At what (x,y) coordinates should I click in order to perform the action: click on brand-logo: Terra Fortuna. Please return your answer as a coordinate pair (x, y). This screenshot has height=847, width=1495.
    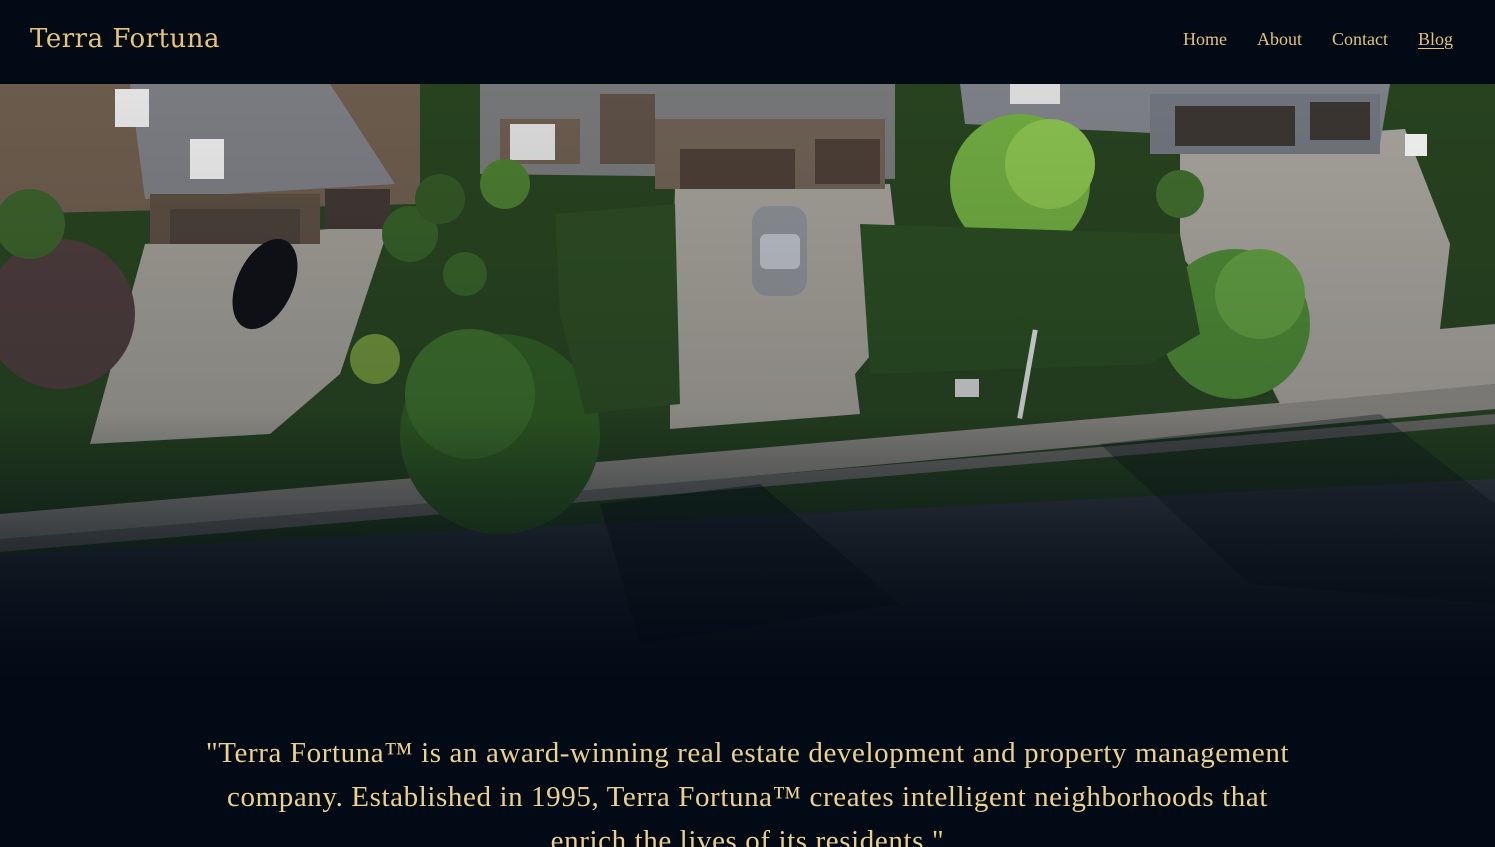
    Looking at the image, I should click on (125, 39).